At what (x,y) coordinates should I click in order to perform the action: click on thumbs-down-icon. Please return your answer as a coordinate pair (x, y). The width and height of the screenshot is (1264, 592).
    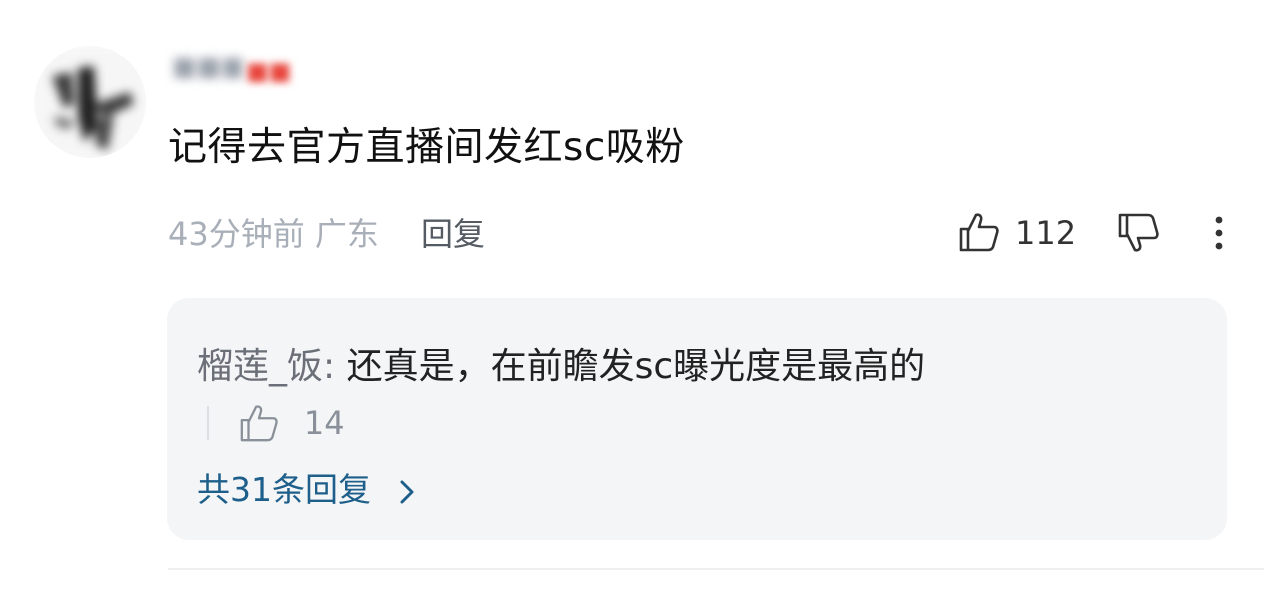
    Looking at the image, I should click on (1139, 233).